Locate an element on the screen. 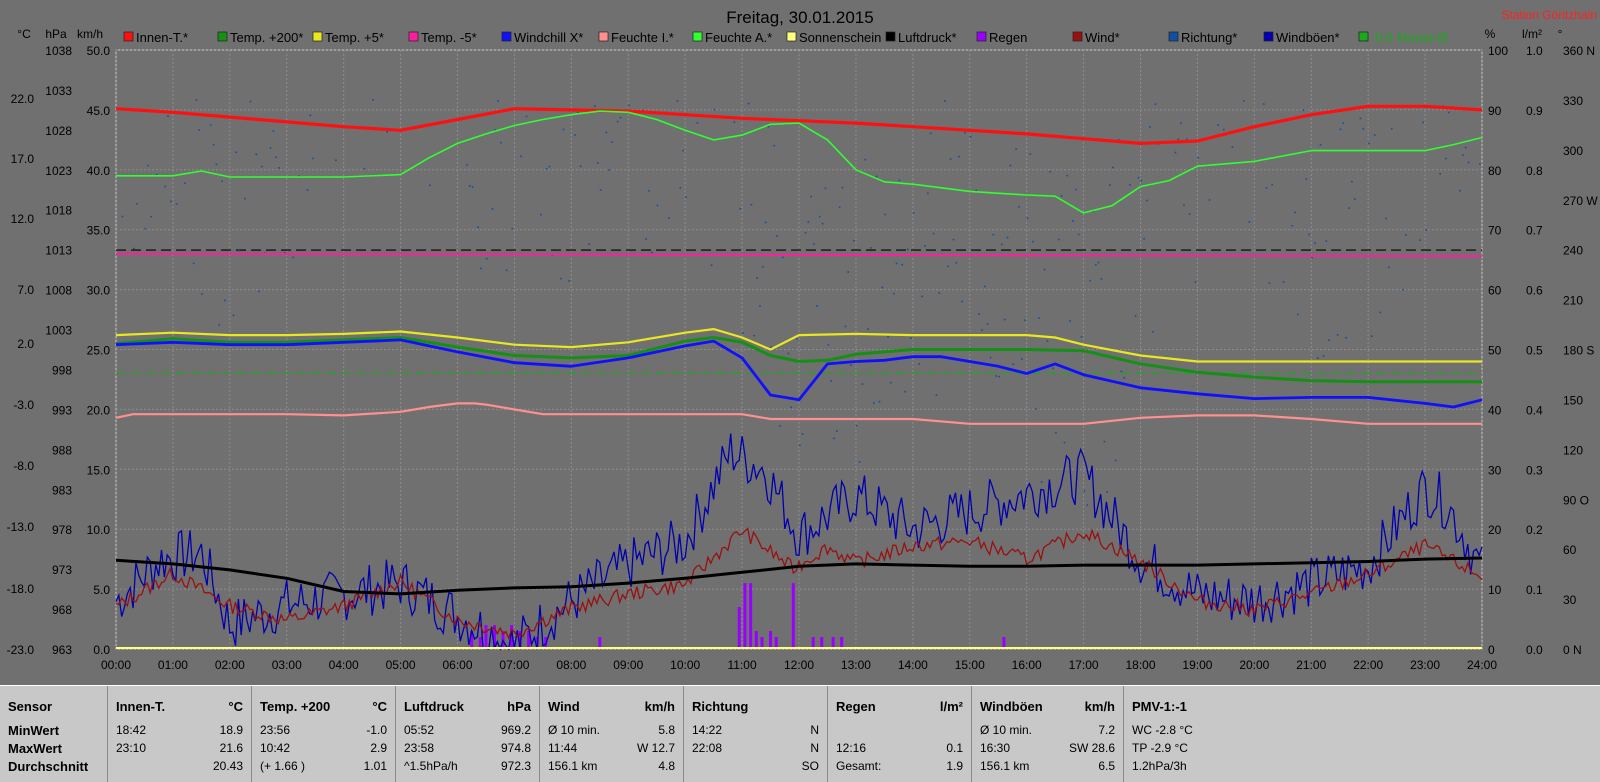 This screenshot has width=1600, height=782. y-tick-kmh: 20.0 is located at coordinates (99, 410).